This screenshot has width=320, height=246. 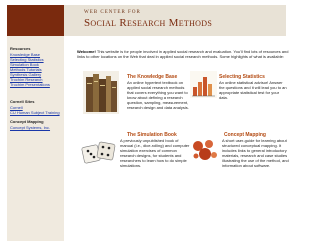 What do you see at coordinates (22, 101) in the screenshot?
I see `sidebar-heading-cornell: Cornell Sites` at bounding box center [22, 101].